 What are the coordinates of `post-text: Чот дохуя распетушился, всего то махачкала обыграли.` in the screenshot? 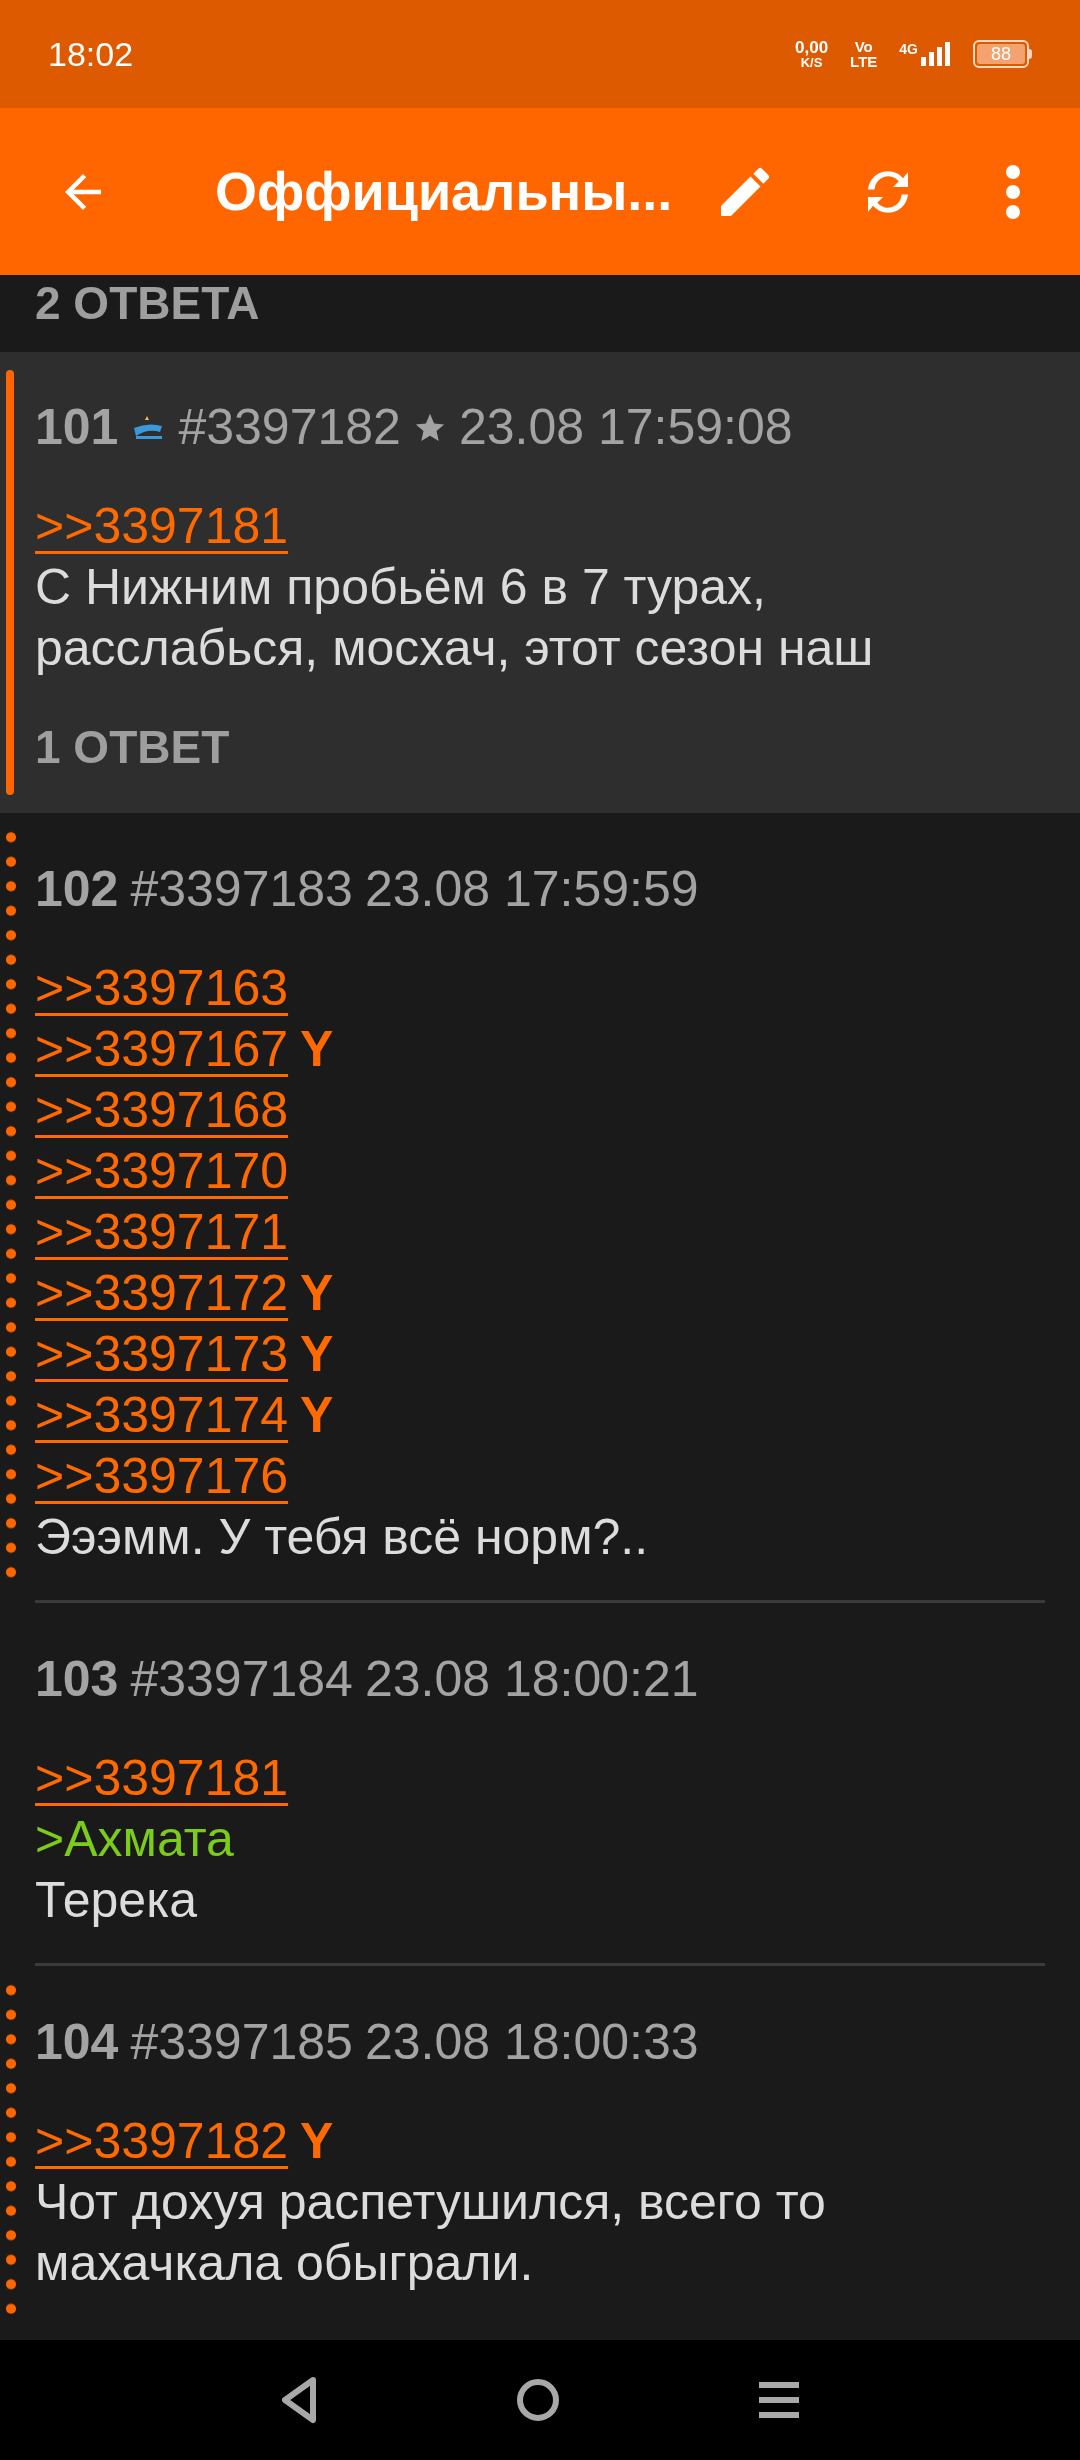 It's located at (431, 2233).